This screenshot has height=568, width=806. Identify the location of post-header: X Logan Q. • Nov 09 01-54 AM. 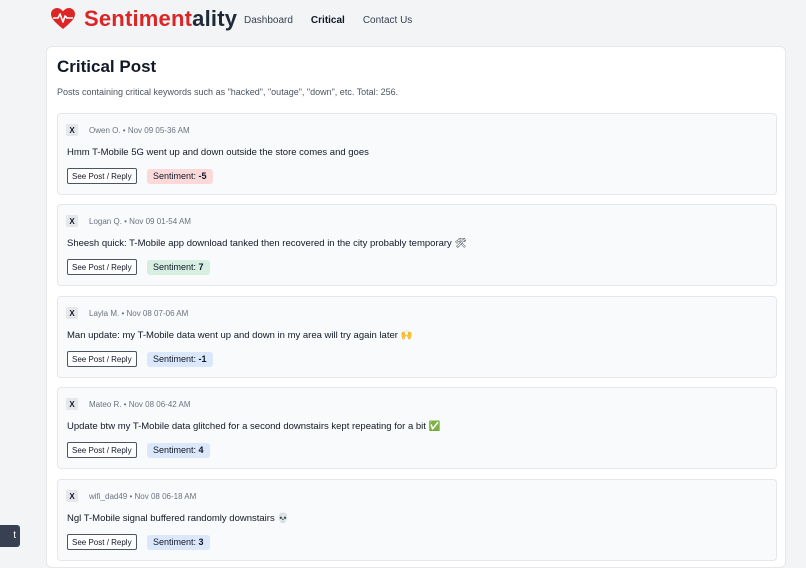
(128, 221).